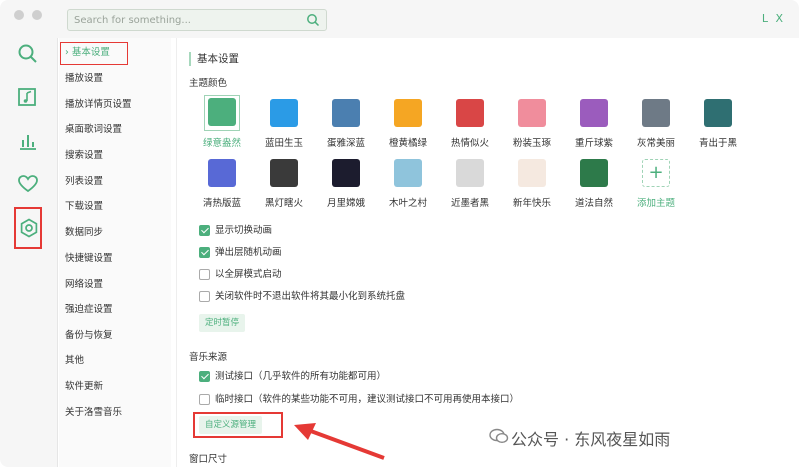 This screenshot has height=467, width=799. I want to click on theme-name: 新年快乐, so click(531, 203).